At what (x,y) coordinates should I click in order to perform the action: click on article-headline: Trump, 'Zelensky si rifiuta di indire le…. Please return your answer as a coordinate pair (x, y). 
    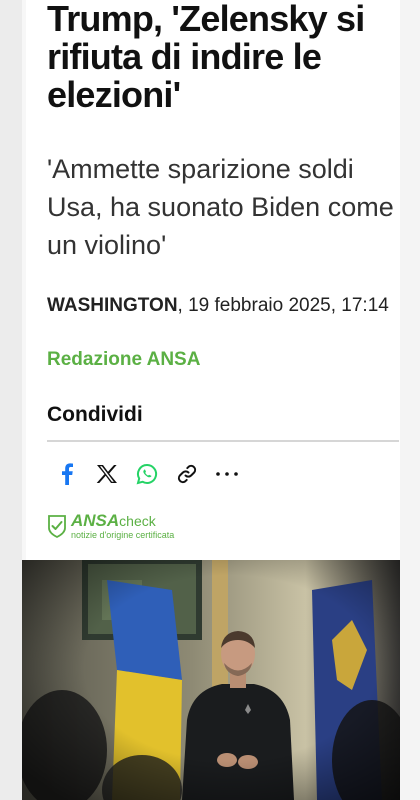
    Looking at the image, I should click on (206, 57).